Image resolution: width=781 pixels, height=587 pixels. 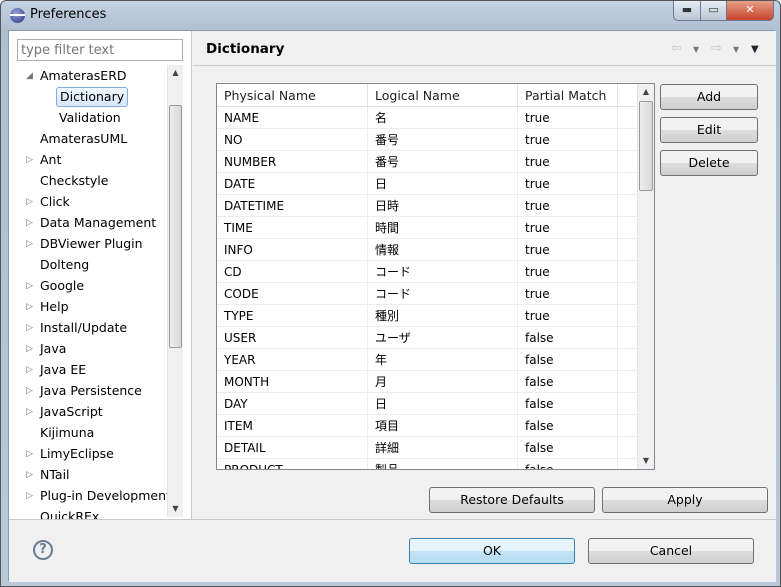 I want to click on table-row: USER ユーザ false, so click(x=427, y=338).